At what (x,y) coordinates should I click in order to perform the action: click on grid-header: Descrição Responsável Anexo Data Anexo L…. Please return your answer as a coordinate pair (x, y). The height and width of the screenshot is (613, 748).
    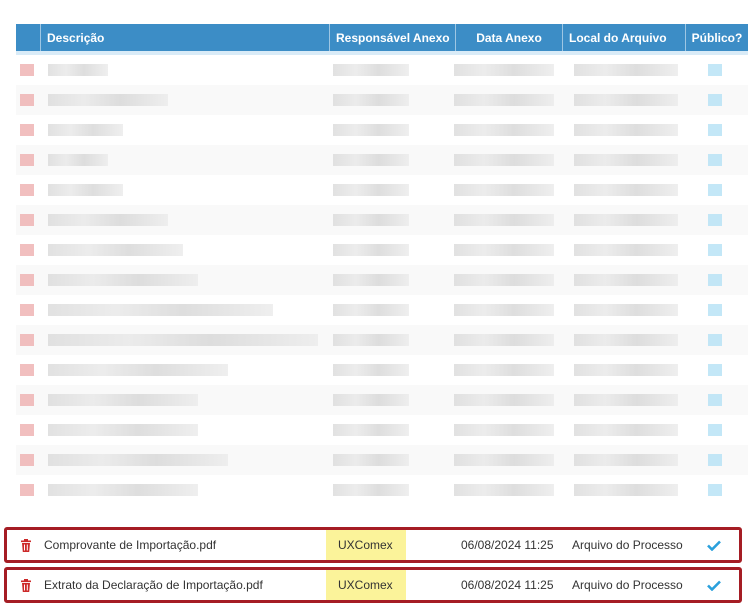
    Looking at the image, I should click on (382, 39).